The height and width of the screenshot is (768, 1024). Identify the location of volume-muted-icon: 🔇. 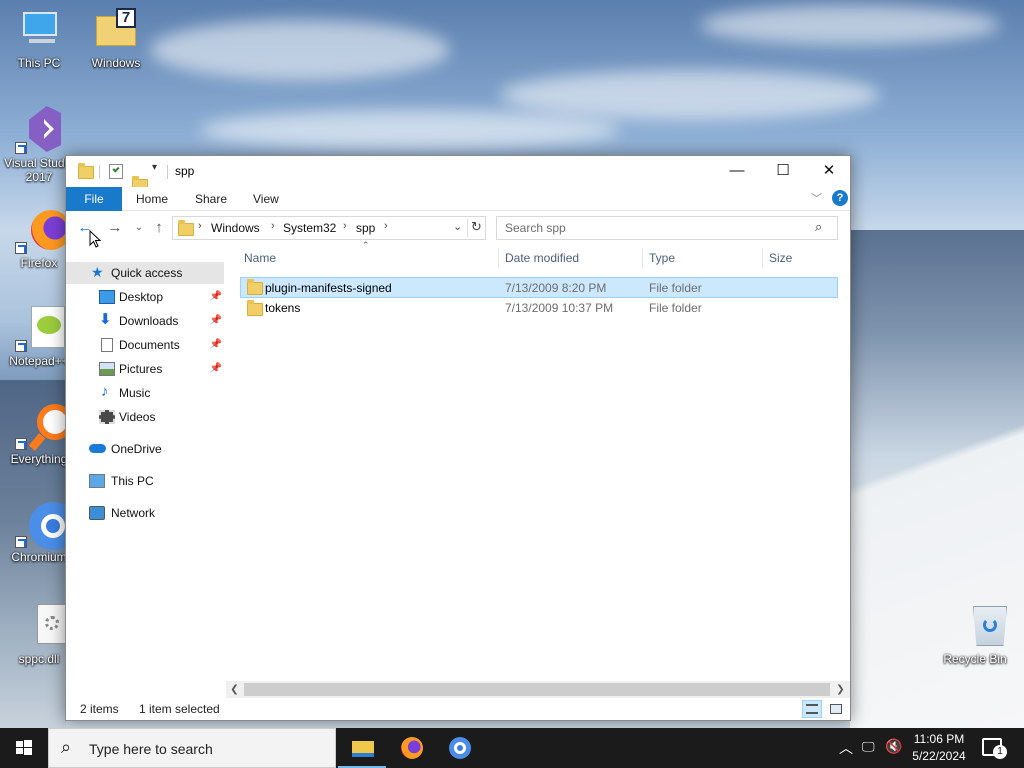
(893, 753).